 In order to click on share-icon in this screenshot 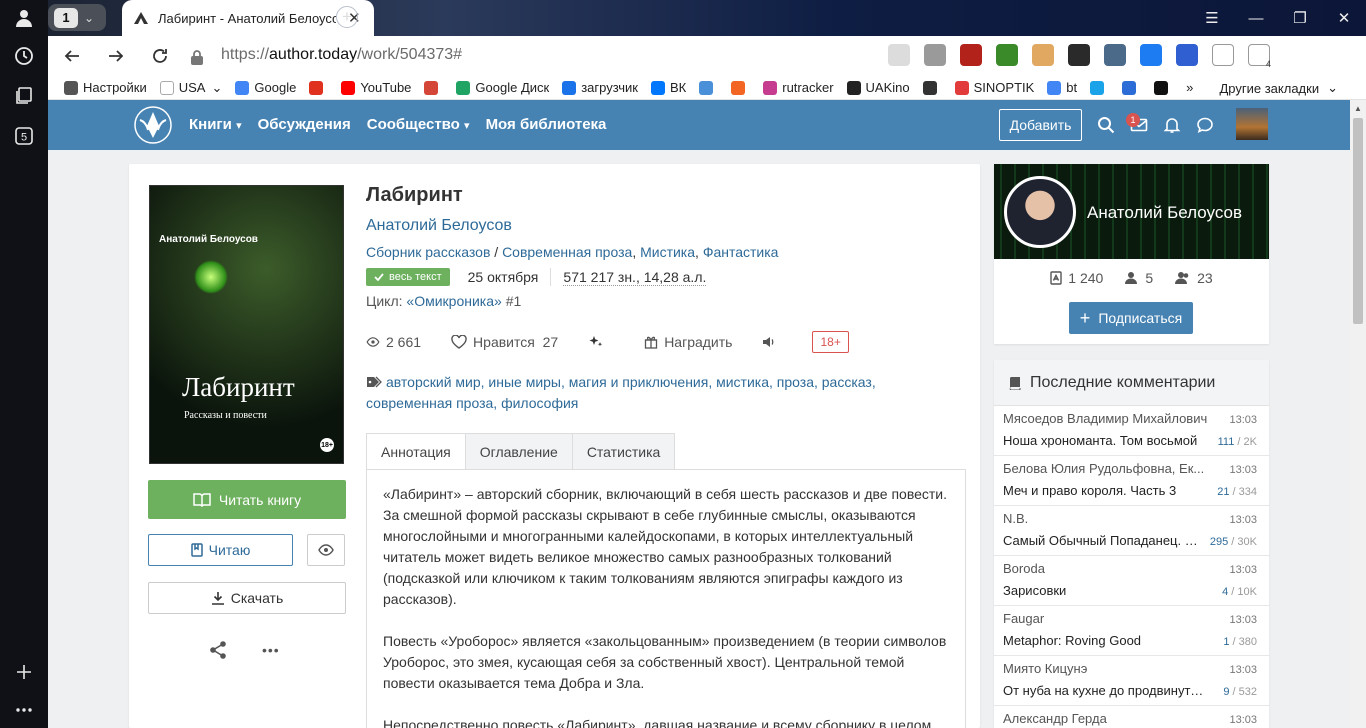, I will do `click(218, 650)`.